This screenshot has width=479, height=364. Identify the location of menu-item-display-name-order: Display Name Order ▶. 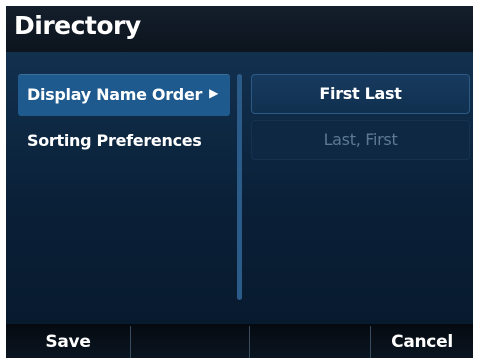
(124, 95).